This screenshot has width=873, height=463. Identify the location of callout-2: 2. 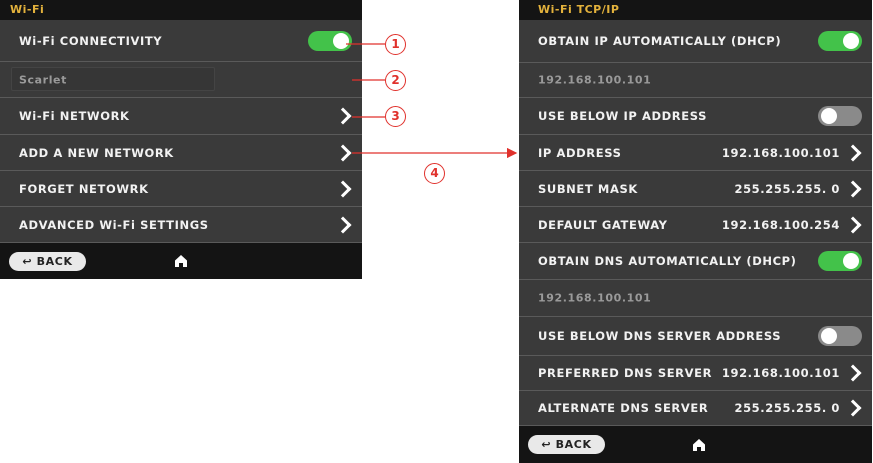
(395, 80).